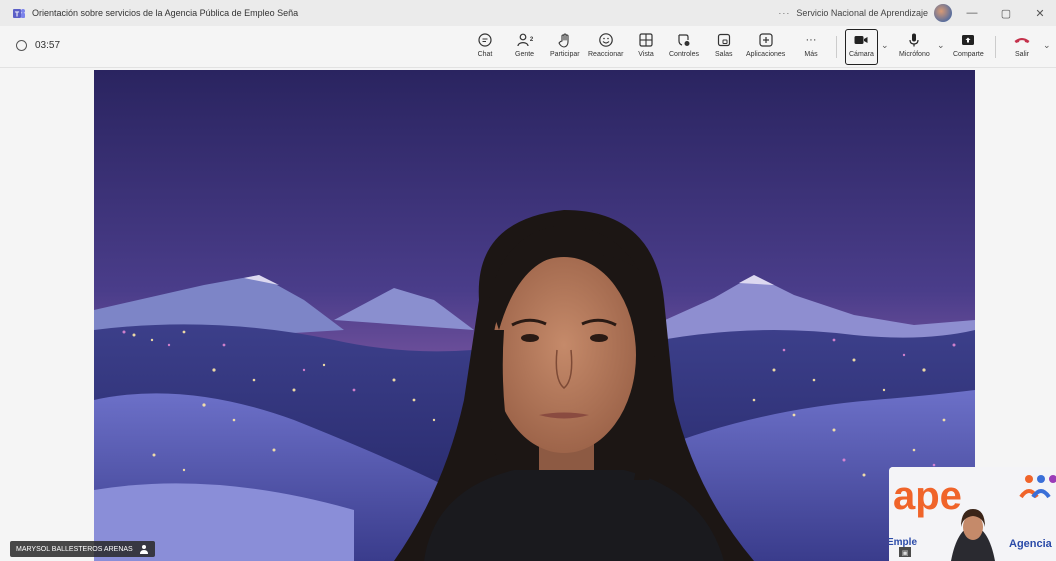  What do you see at coordinates (861, 54) in the screenshot?
I see `camera-label: Cámara` at bounding box center [861, 54].